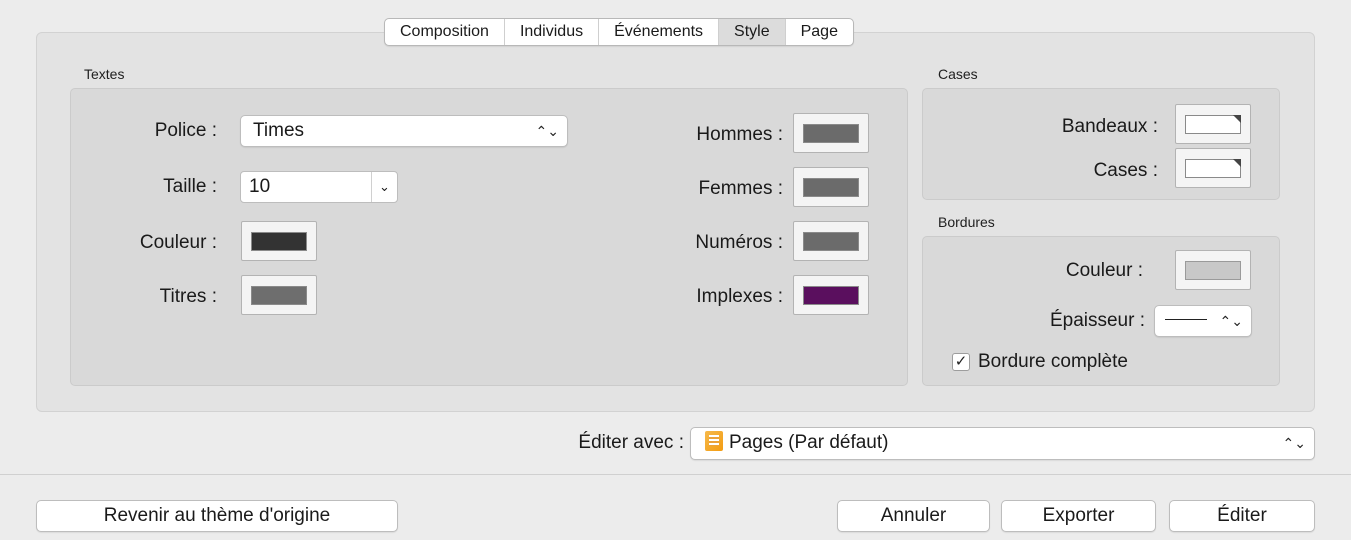 The width and height of the screenshot is (1351, 540). I want to click on bordure-color-well, so click(1213, 270).